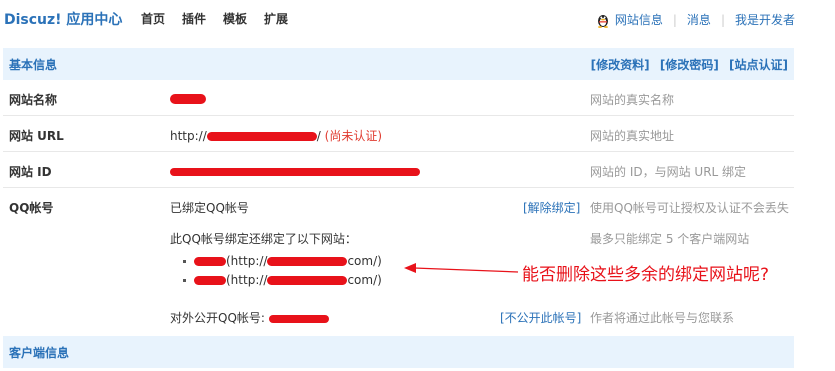  What do you see at coordinates (217, 318) in the screenshot?
I see `public-qq-text: 对外公开QQ帐号:` at bounding box center [217, 318].